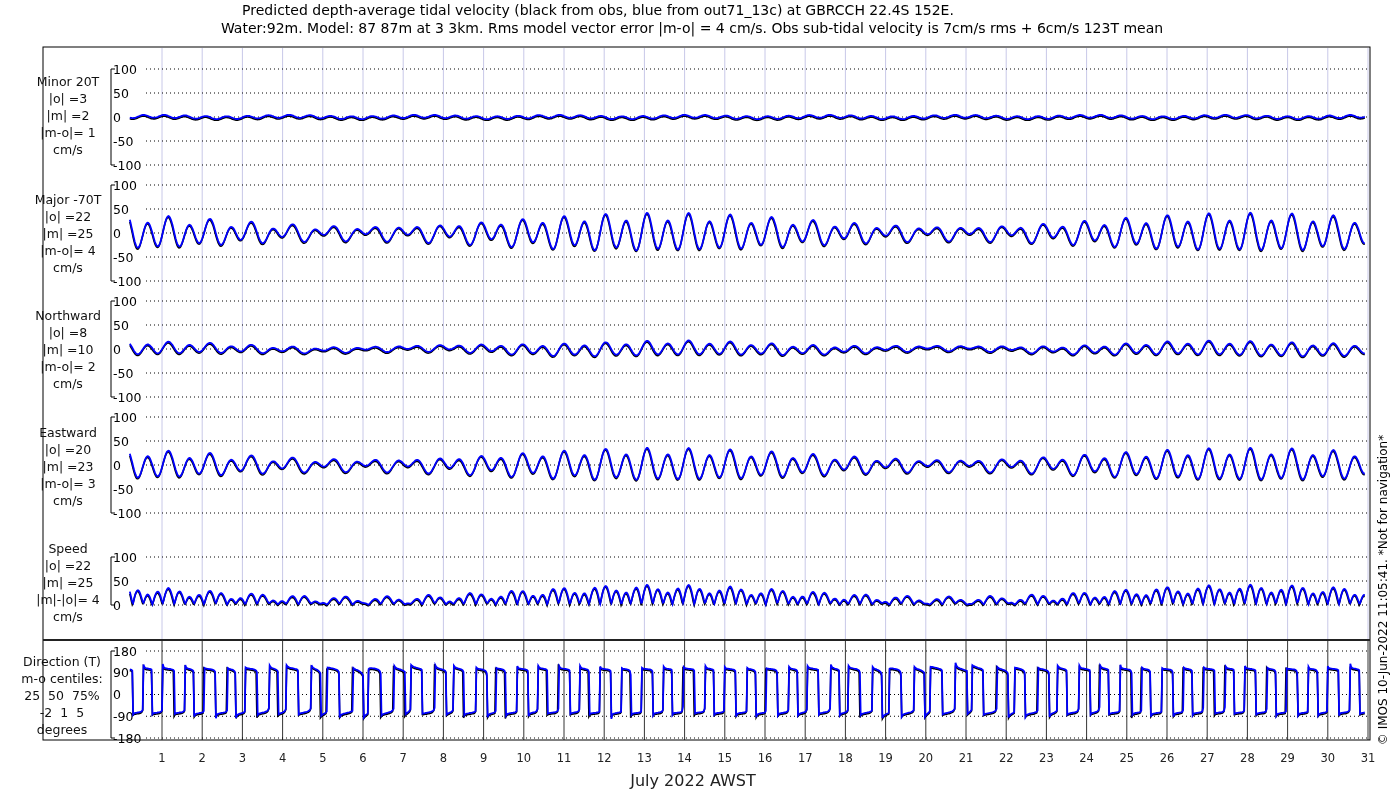 The height and width of the screenshot is (800, 1400). I want to click on axis-label: |o| =3, so click(68, 98).